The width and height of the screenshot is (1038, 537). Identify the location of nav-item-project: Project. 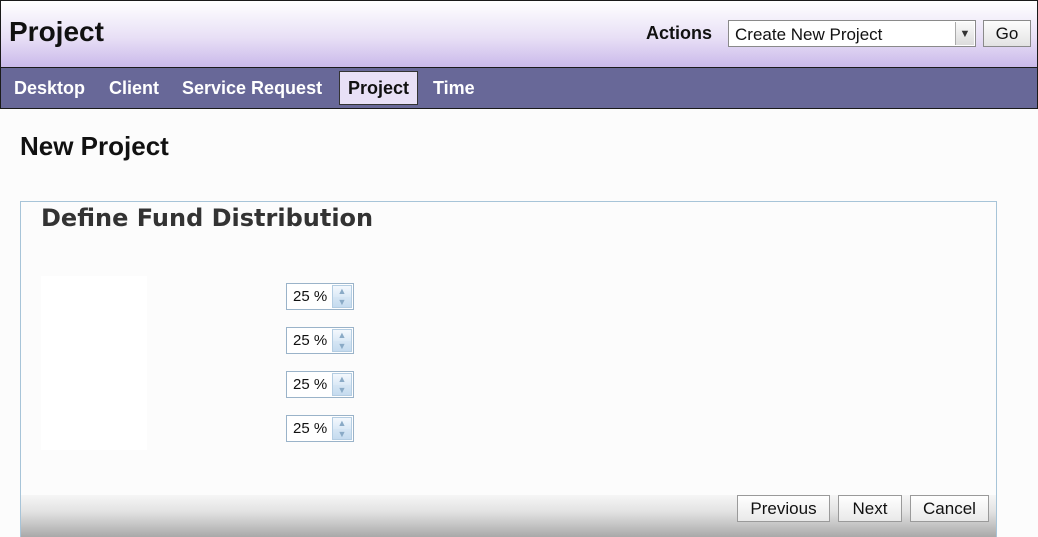
(379, 88).